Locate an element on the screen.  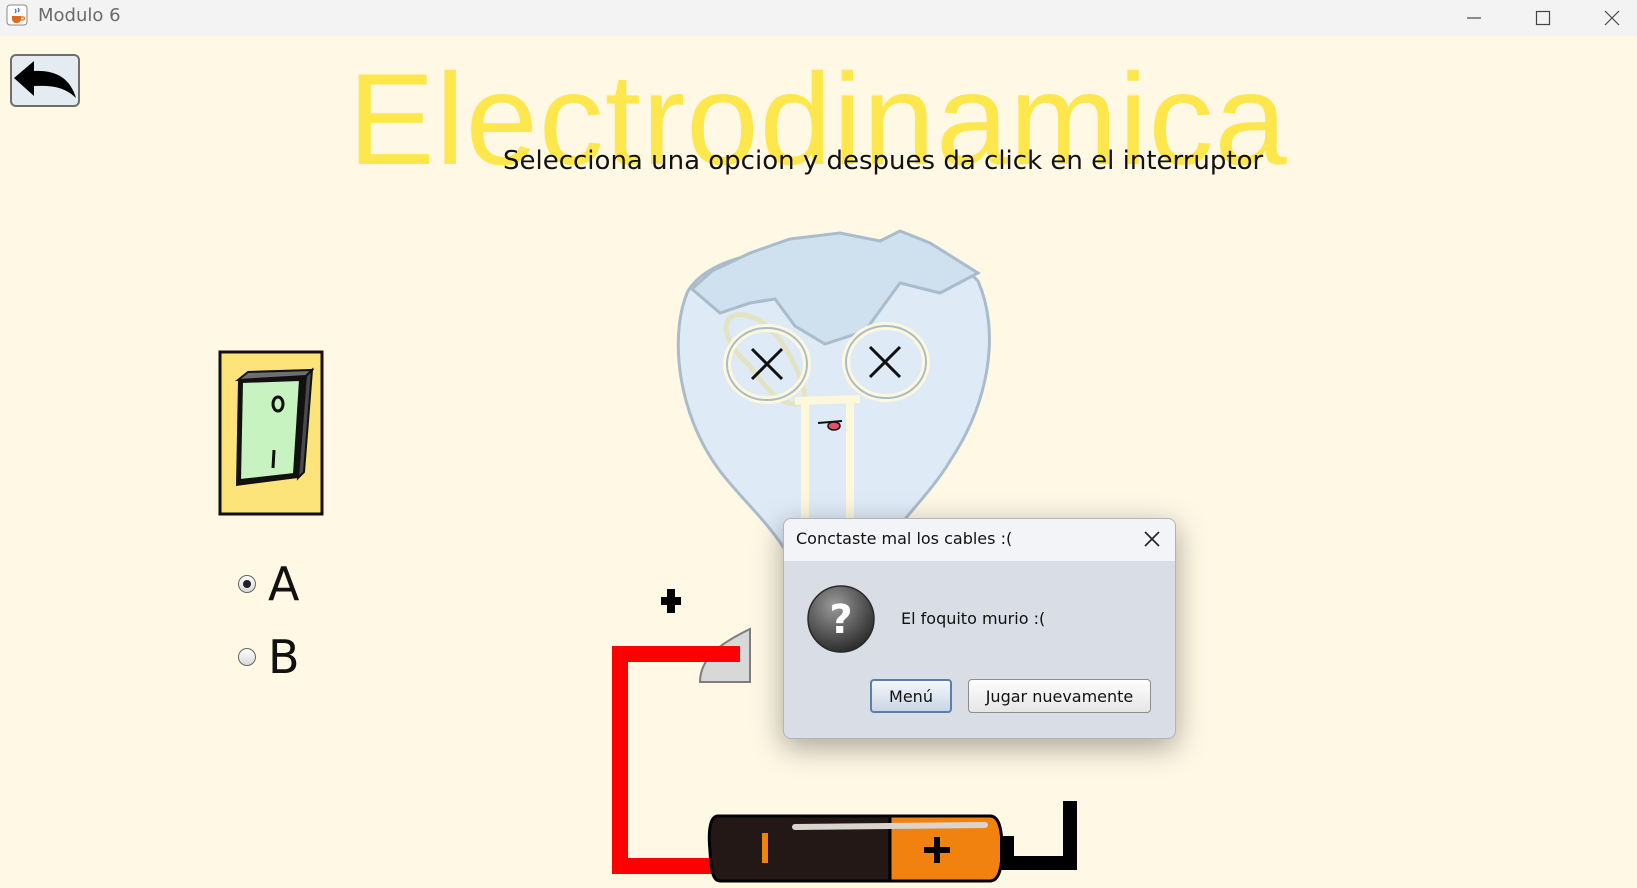
question-icon: ? is located at coordinates (841, 619).